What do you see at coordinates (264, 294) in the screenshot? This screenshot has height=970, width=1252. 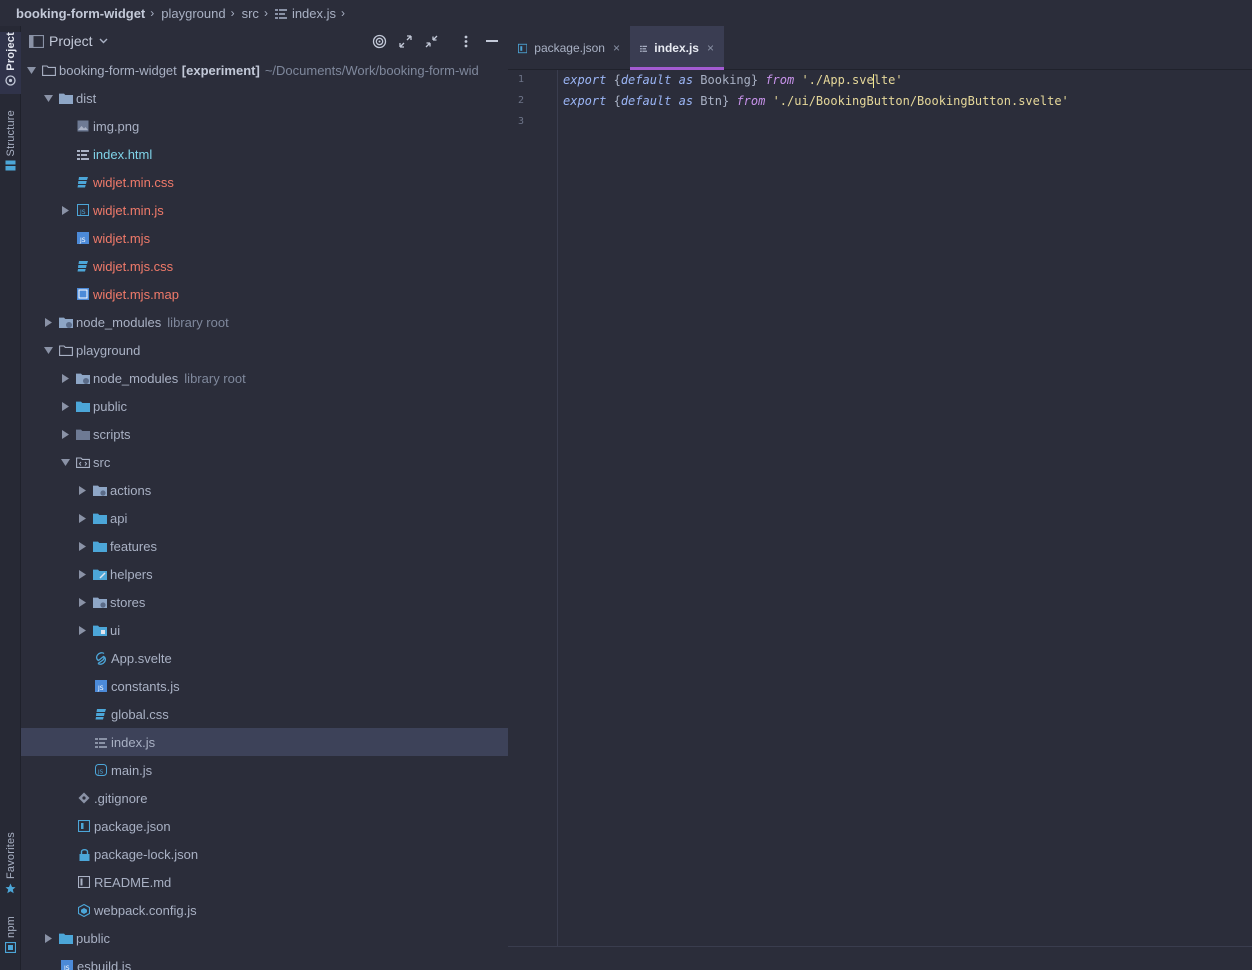 I see `tree-item-widjet-mjs-map: widjet.mjs.map` at bounding box center [264, 294].